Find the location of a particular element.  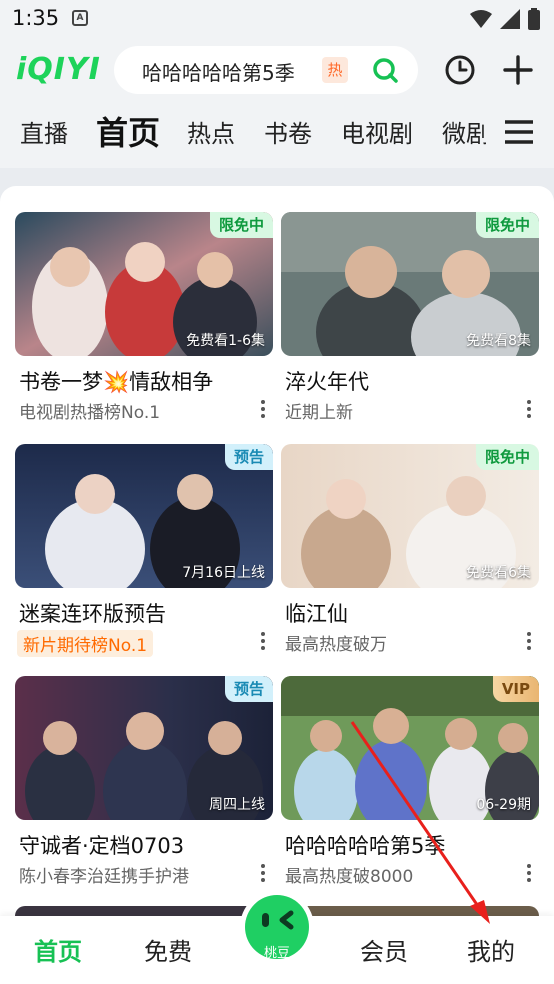

video-subtitle: 最高热度破8000 is located at coordinates (349, 877).